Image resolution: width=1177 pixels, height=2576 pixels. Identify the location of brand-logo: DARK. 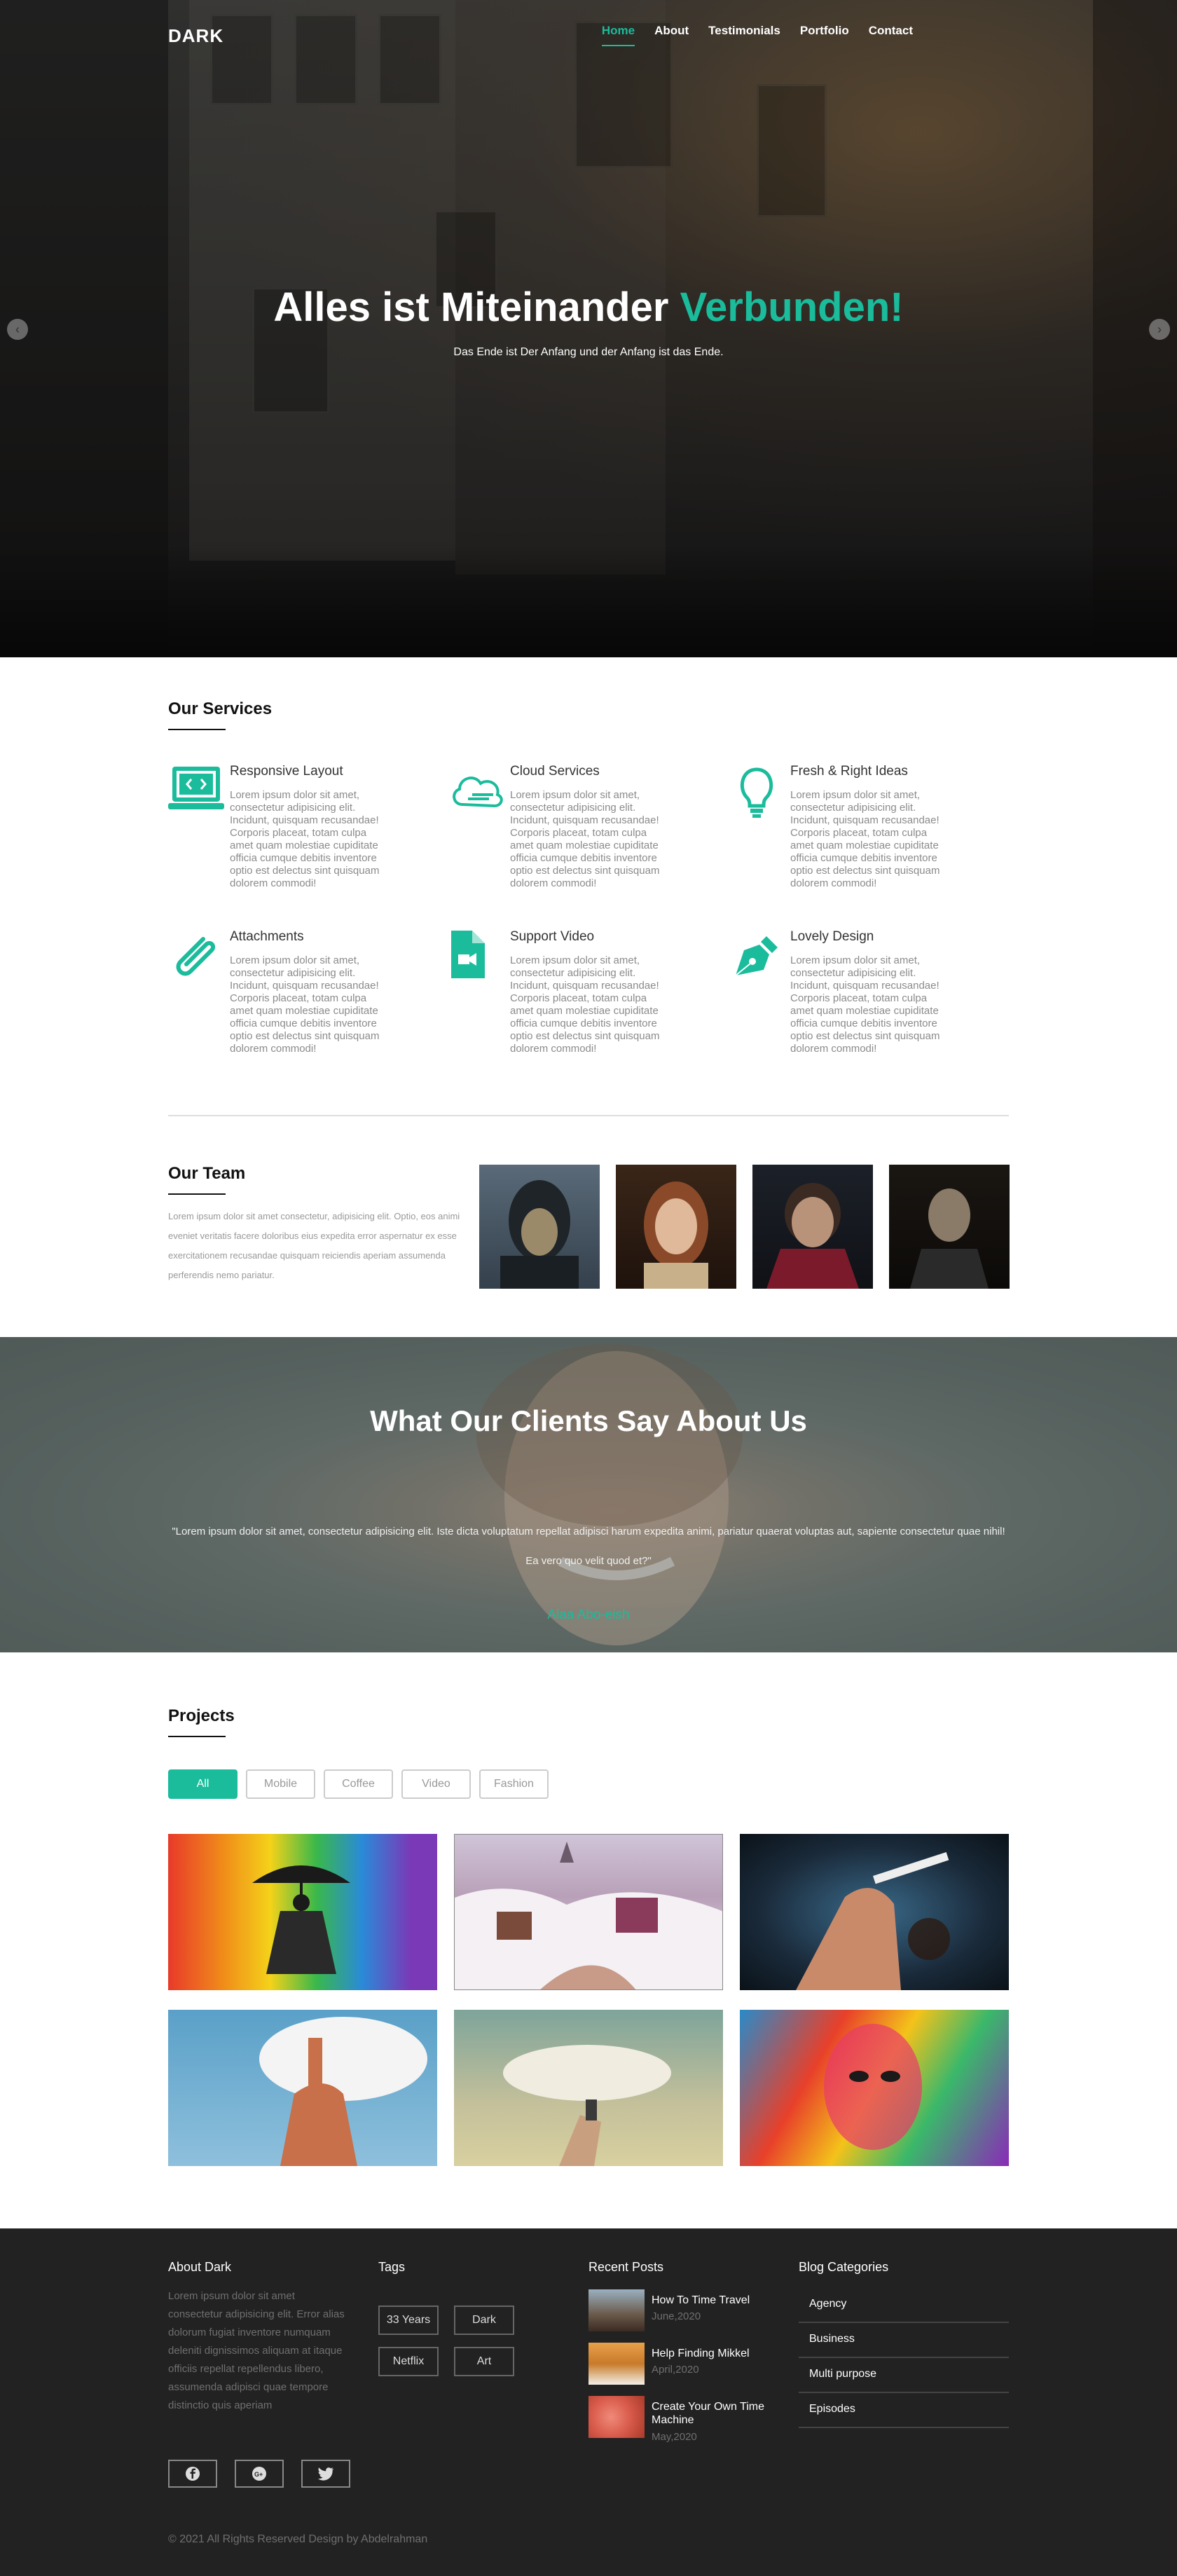
(195, 36).